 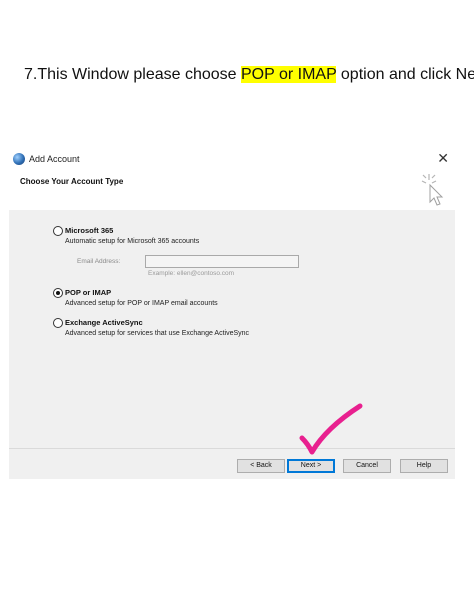 What do you see at coordinates (331, 429) in the screenshot?
I see `pink-checkmark-annotation` at bounding box center [331, 429].